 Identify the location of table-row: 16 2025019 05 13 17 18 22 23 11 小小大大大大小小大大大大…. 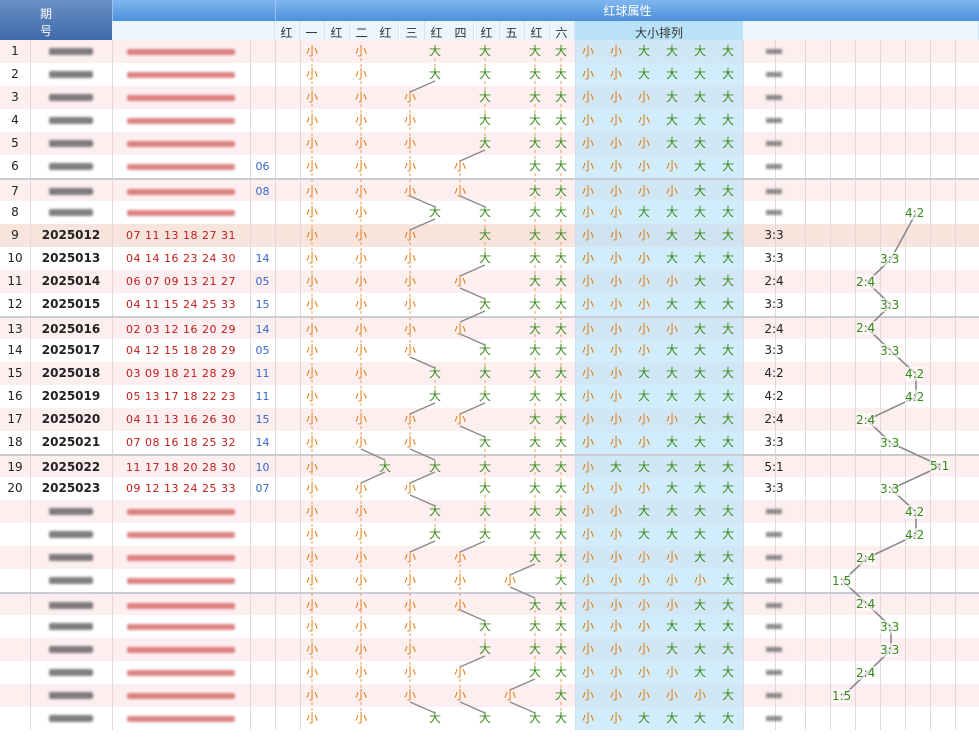
(489, 396).